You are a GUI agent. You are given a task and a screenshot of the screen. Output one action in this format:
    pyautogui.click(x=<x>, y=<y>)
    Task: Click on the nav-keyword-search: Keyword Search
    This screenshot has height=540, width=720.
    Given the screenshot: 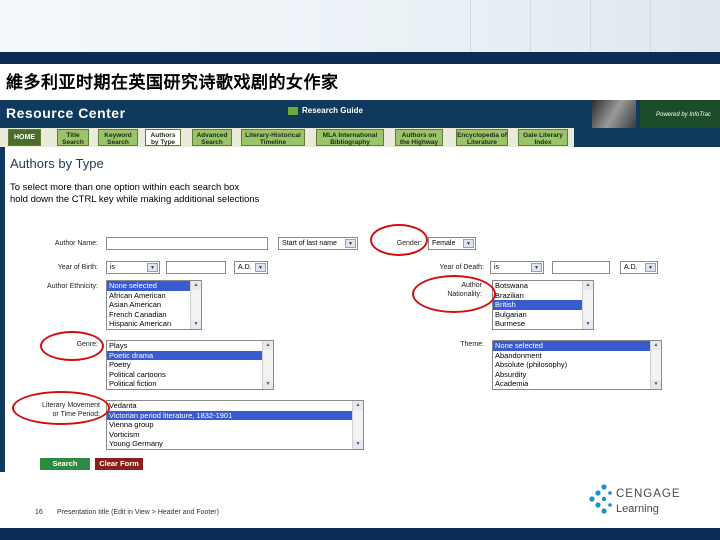 What is the action you would take?
    pyautogui.click(x=118, y=137)
    